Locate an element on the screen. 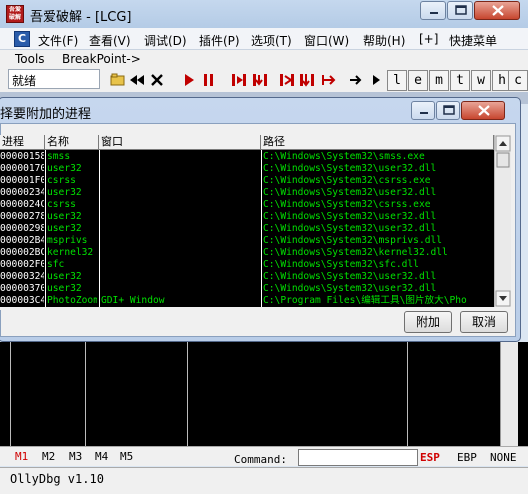  version-label: OllyDbg v1.10 is located at coordinates (57, 479).